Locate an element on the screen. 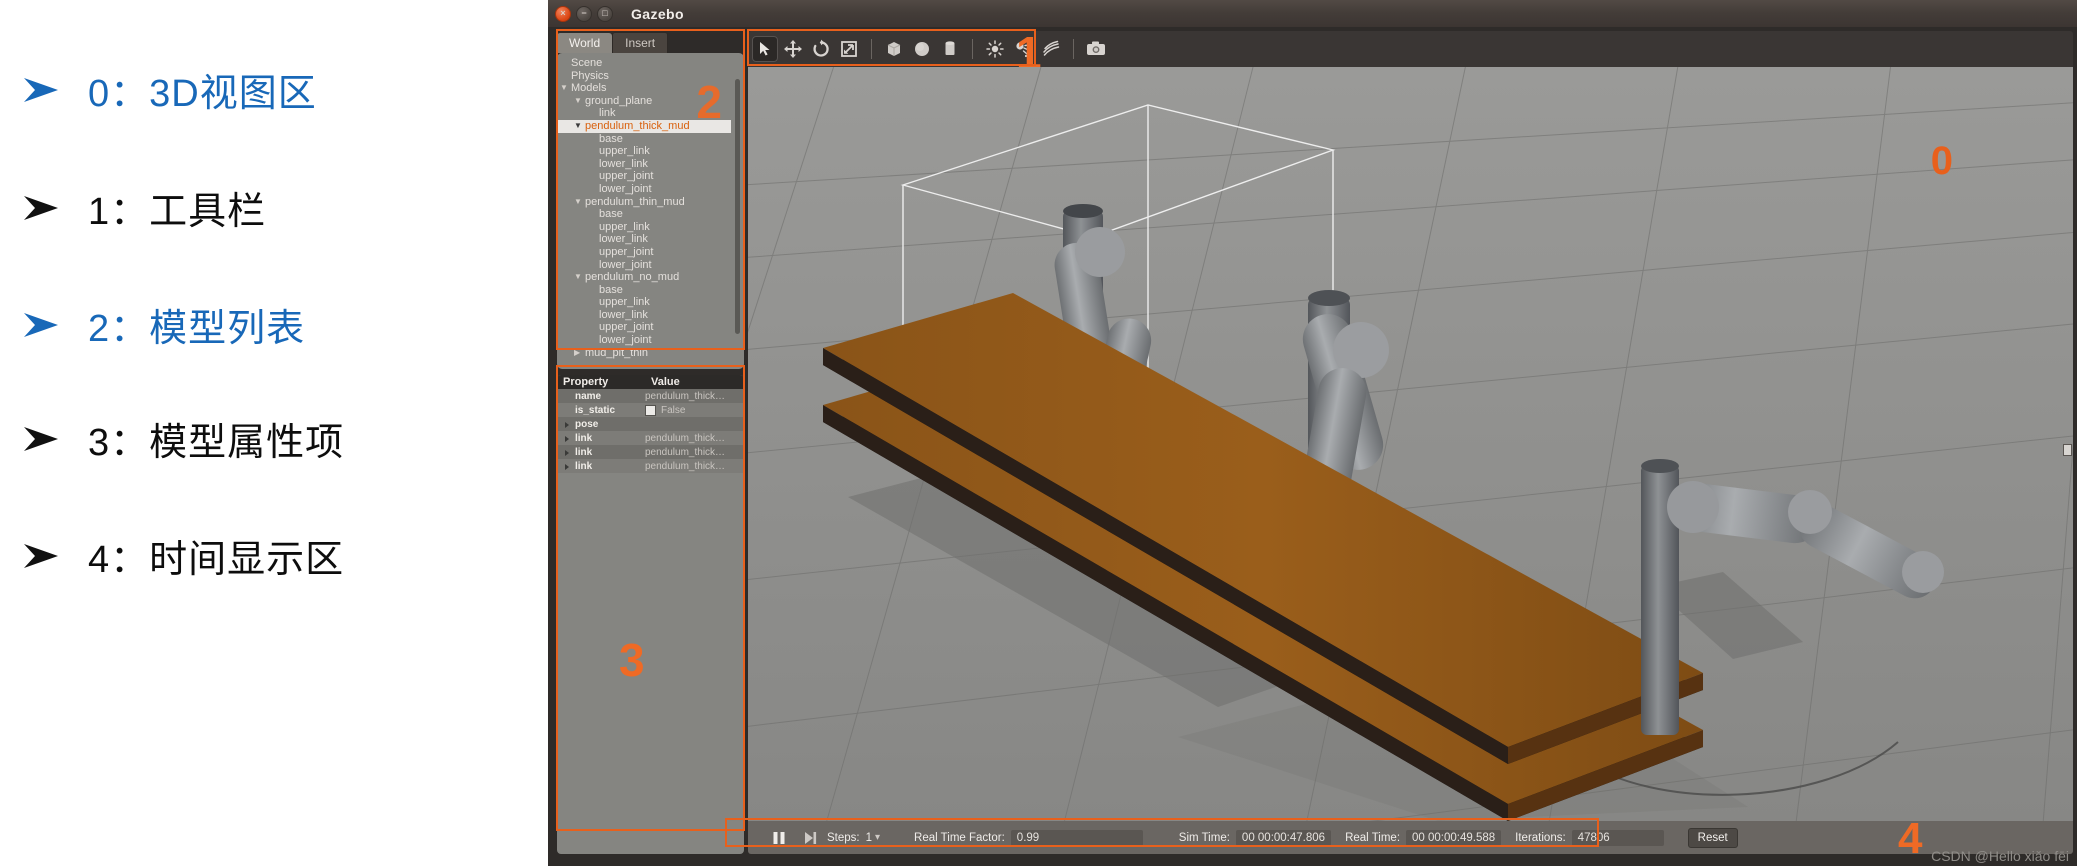 This screenshot has width=2077, height=866. box-shape-icon is located at coordinates (894, 49).